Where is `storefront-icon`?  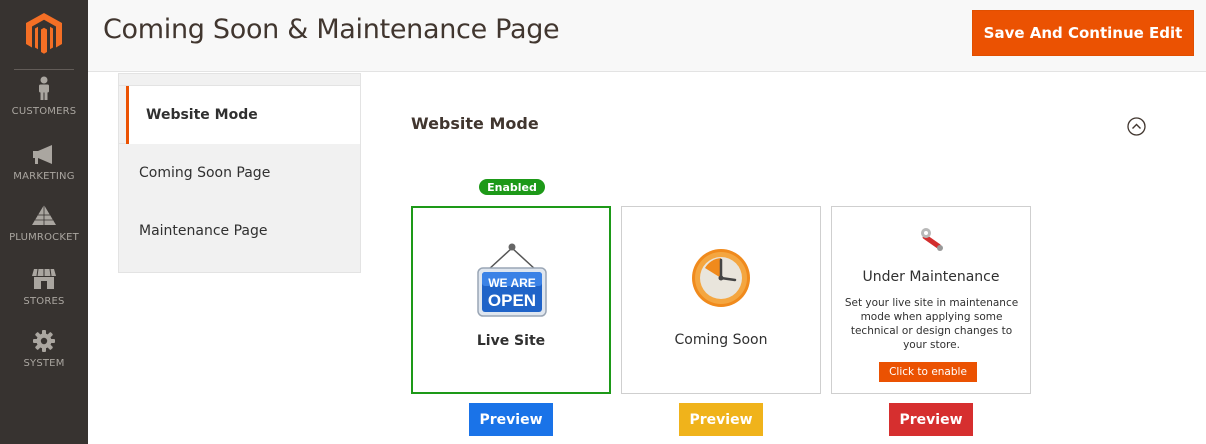 storefront-icon is located at coordinates (44, 278).